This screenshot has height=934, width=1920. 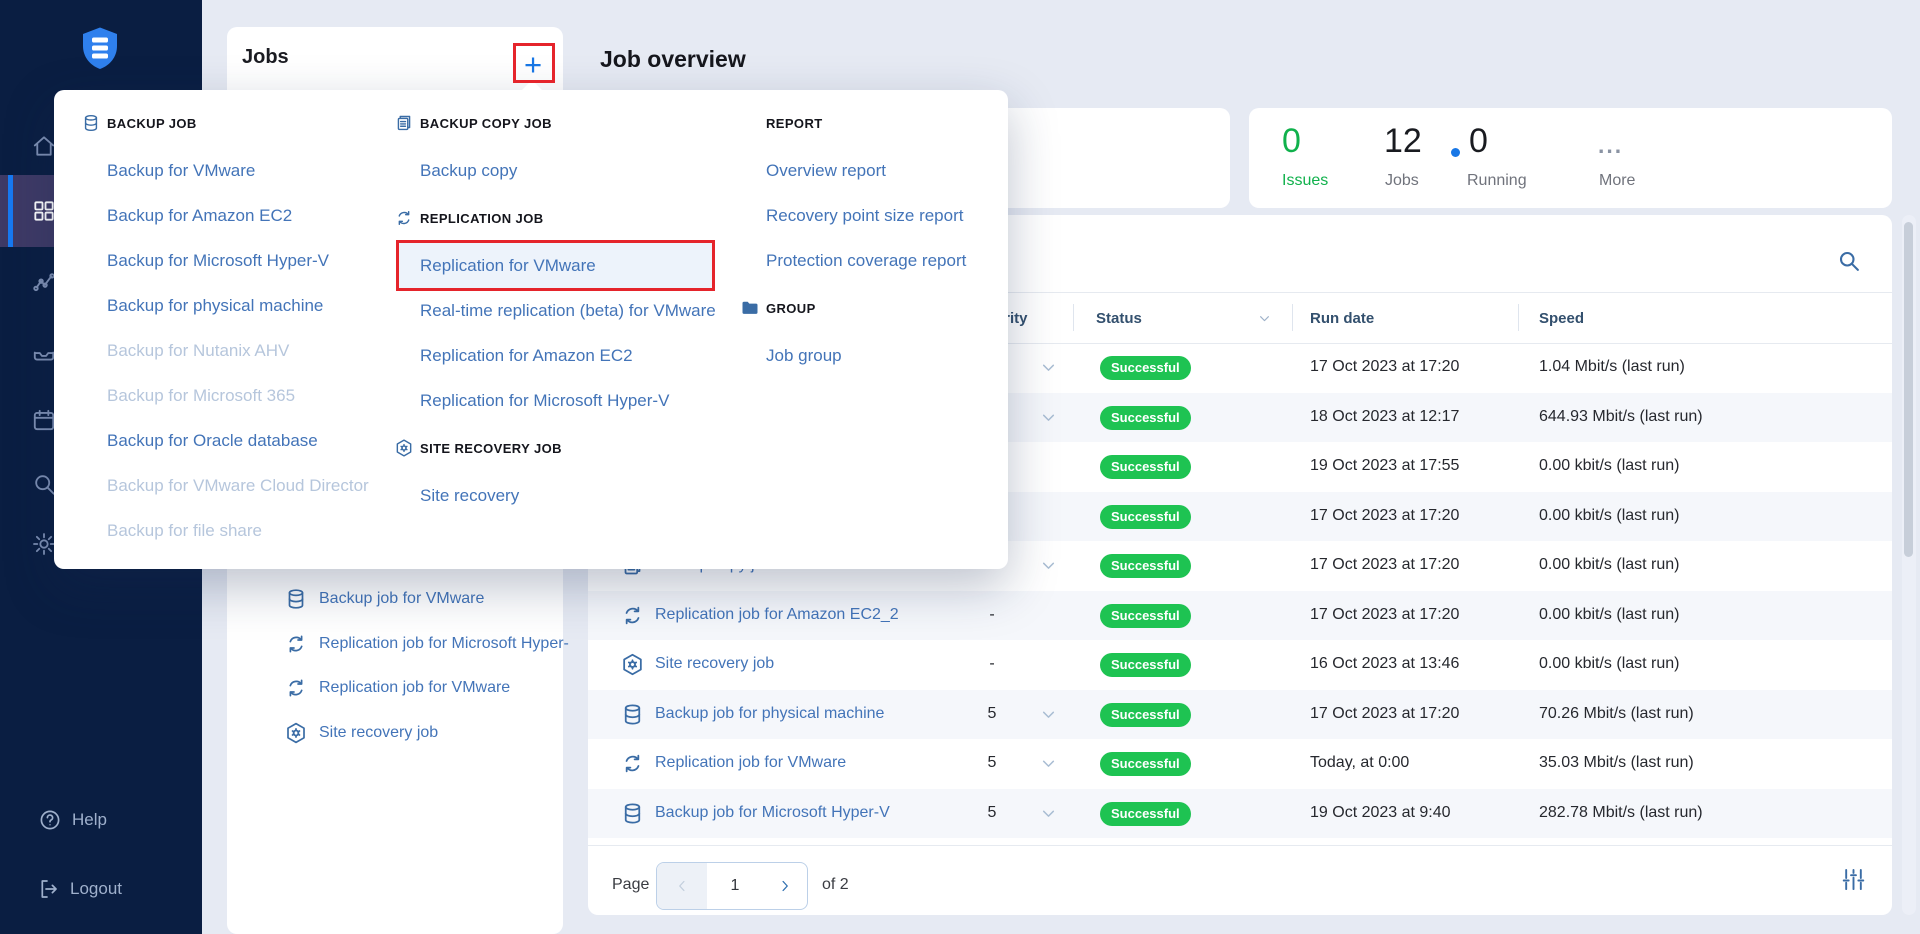 What do you see at coordinates (415, 688) in the screenshot?
I see `tree-item-label: Replication job for VMware` at bounding box center [415, 688].